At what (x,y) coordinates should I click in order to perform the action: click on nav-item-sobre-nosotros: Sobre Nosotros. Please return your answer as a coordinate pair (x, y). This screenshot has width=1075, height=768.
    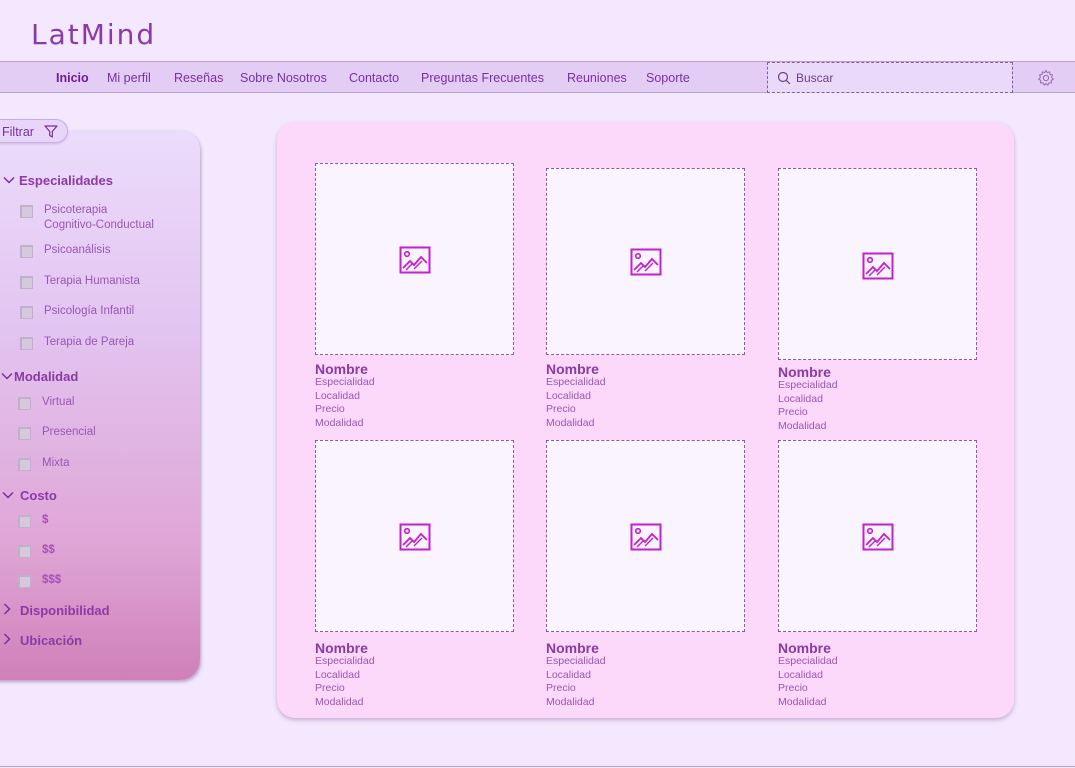
    Looking at the image, I should click on (283, 78).